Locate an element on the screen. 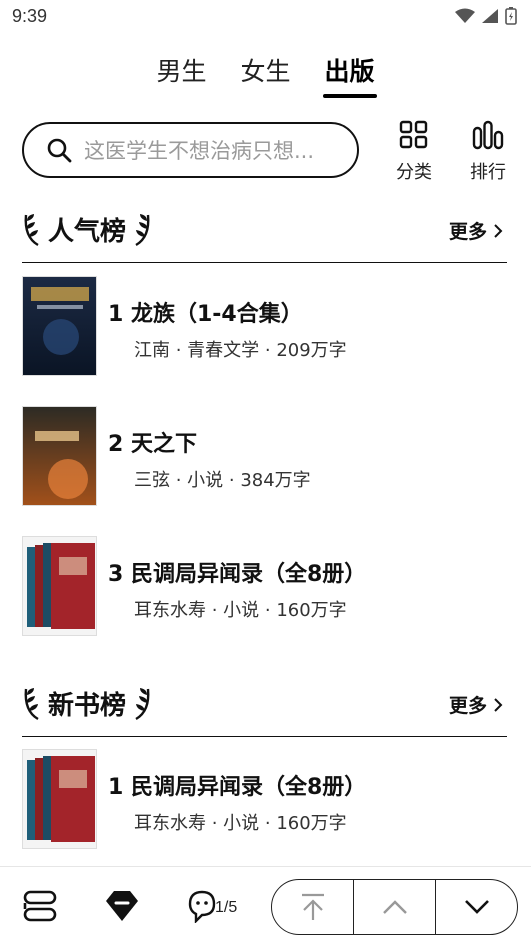 This screenshot has width=531, height=946. book-item: 1 民调局异闻录（全8册） 耳东水寿 · 小说 · 160万字 is located at coordinates (264, 799).